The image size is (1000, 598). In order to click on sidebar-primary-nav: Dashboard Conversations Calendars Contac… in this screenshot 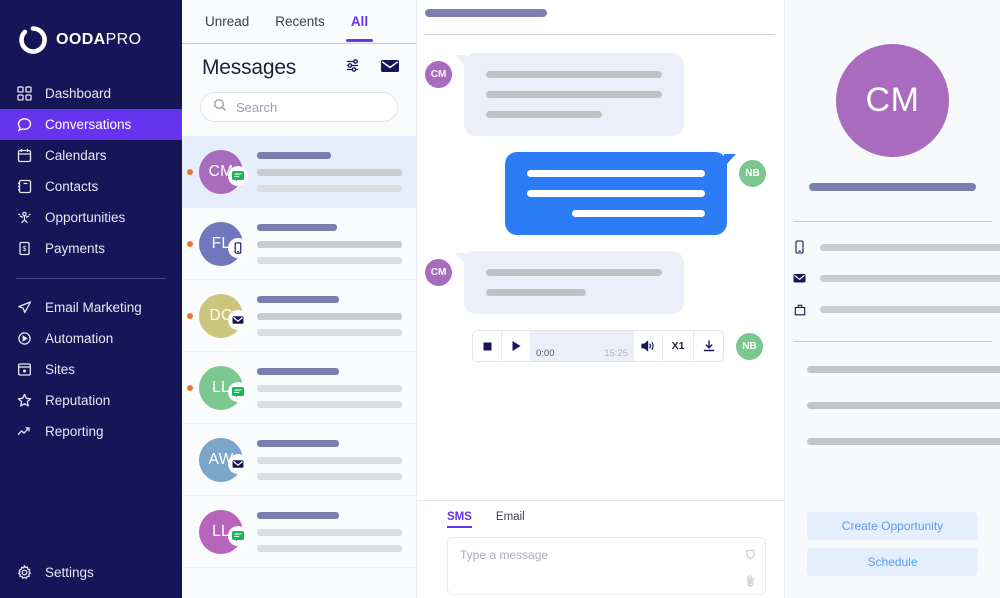, I will do `click(91, 171)`.